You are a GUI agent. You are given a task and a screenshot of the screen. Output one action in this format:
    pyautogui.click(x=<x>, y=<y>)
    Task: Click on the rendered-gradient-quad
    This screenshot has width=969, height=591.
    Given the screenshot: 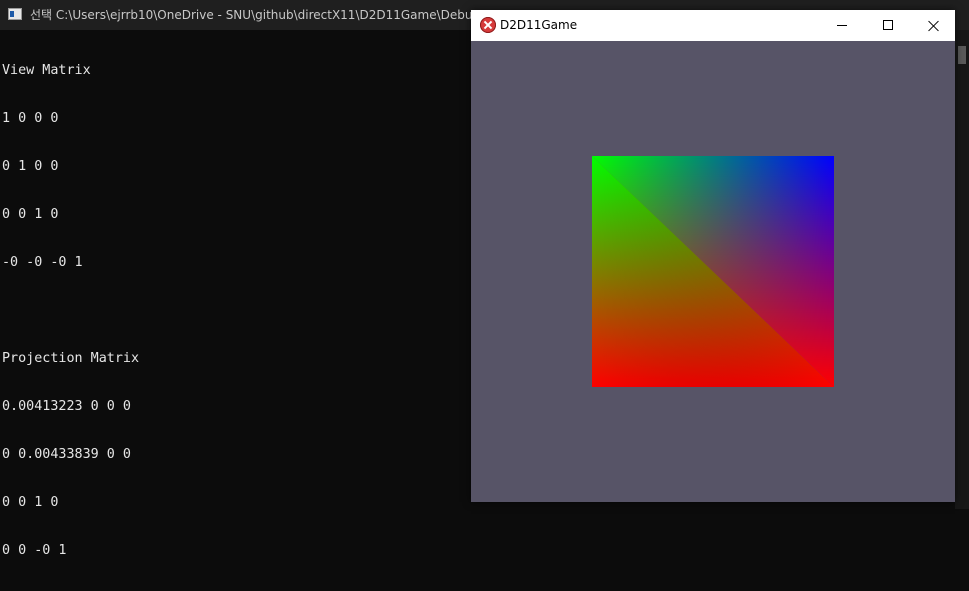 What is the action you would take?
    pyautogui.click(x=713, y=271)
    